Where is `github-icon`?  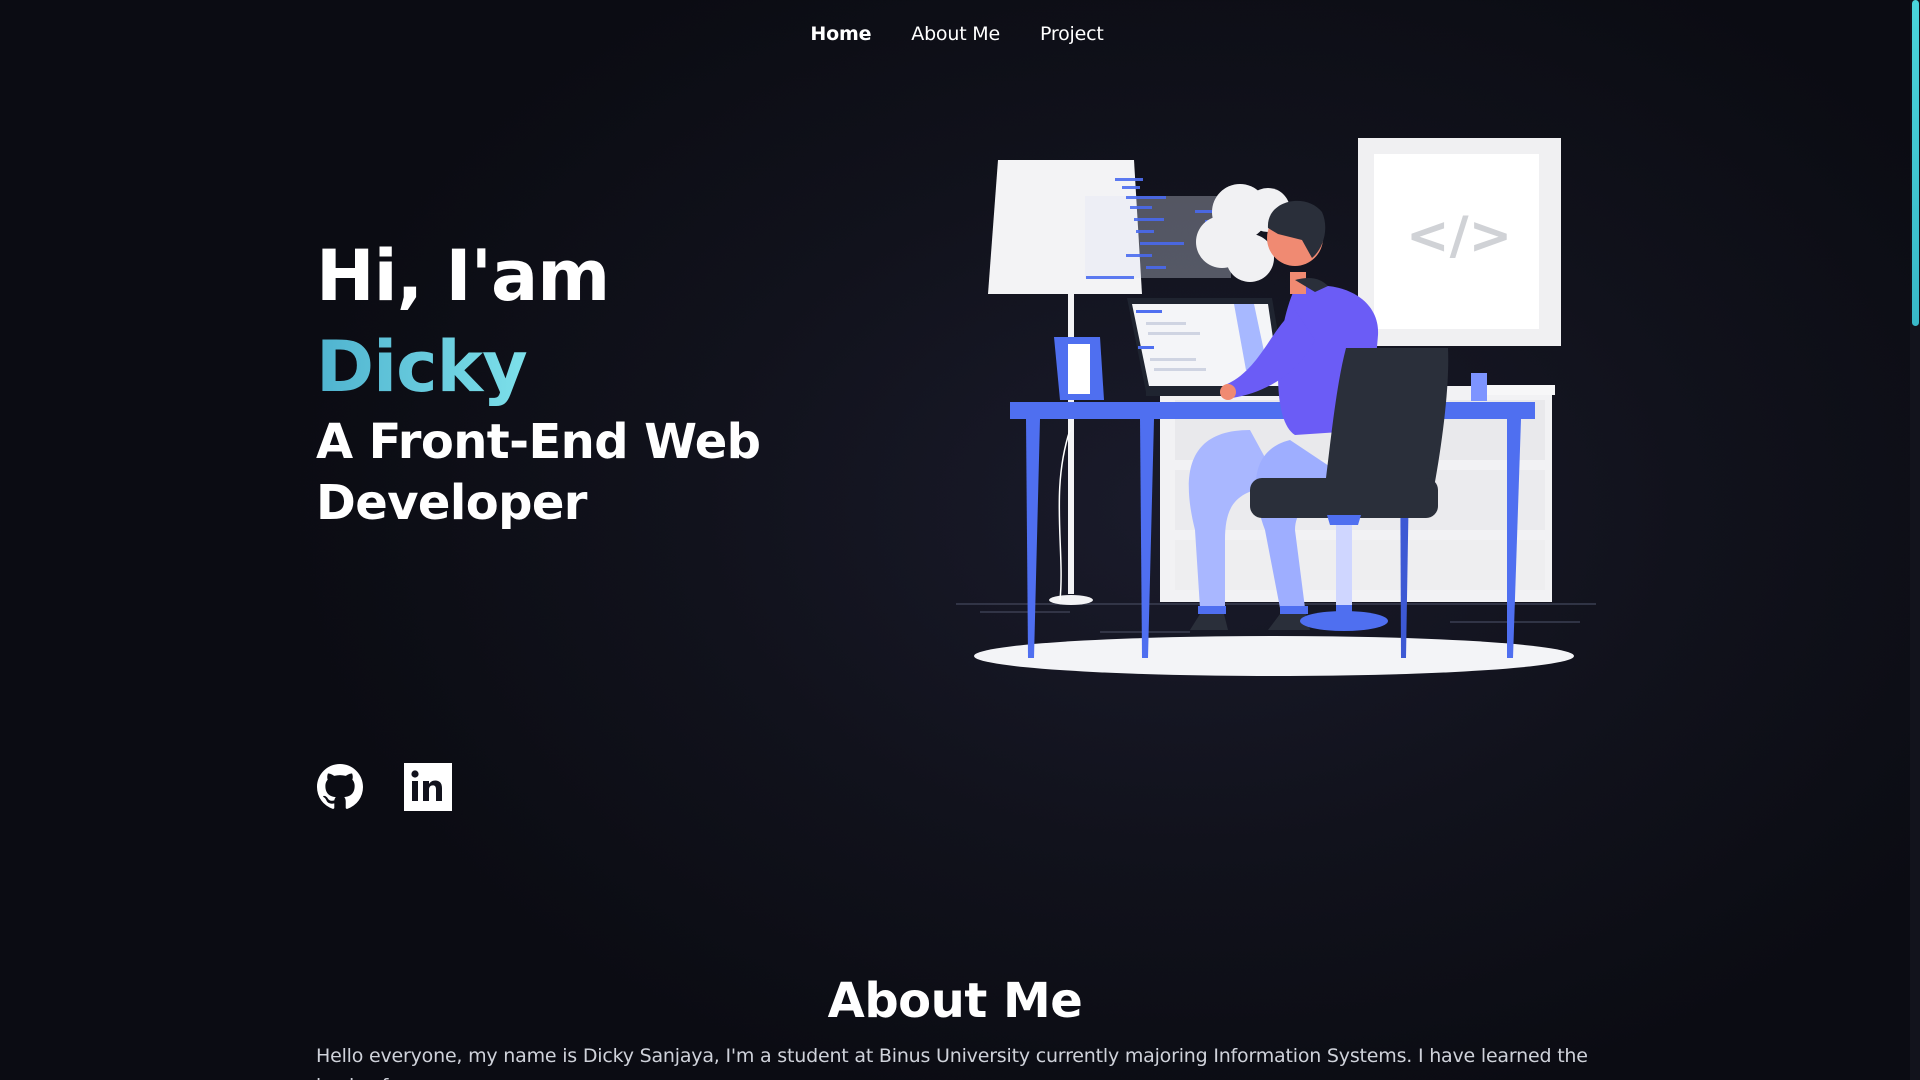
github-icon is located at coordinates (340, 787).